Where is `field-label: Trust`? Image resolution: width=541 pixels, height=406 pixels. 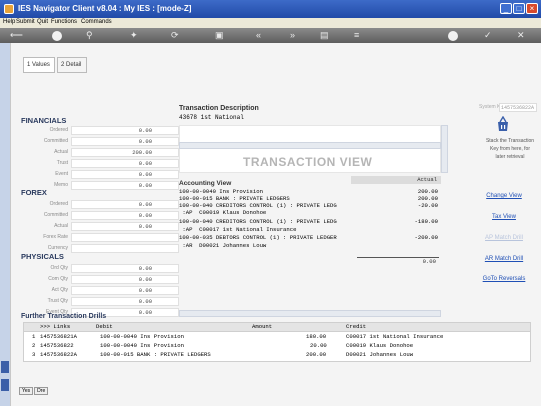 field-label: Trust is located at coordinates (62, 163).